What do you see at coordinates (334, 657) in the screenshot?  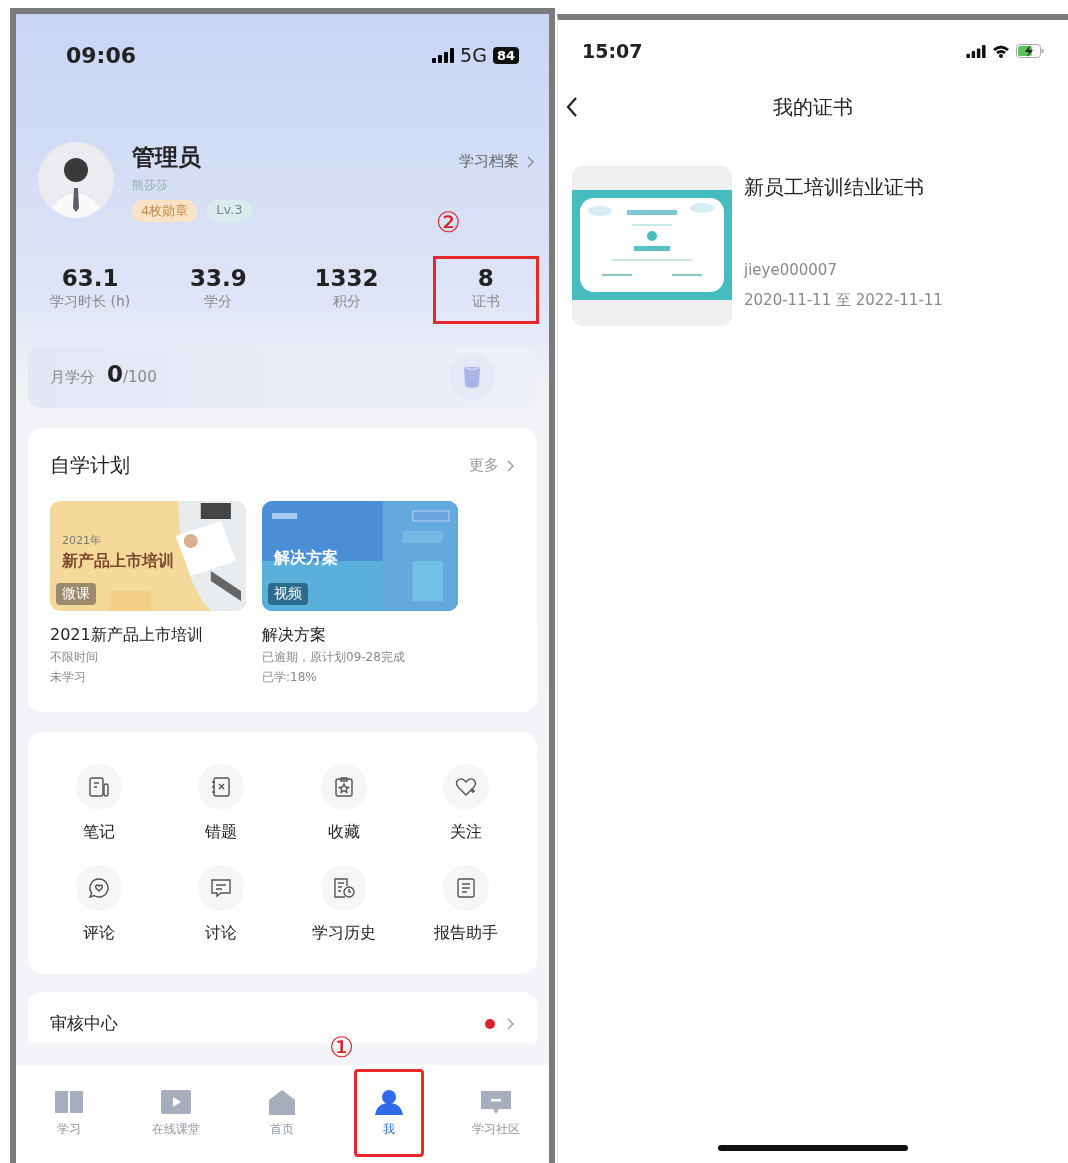 I see `course-meta: 已逾期，原计划09-28完成` at bounding box center [334, 657].